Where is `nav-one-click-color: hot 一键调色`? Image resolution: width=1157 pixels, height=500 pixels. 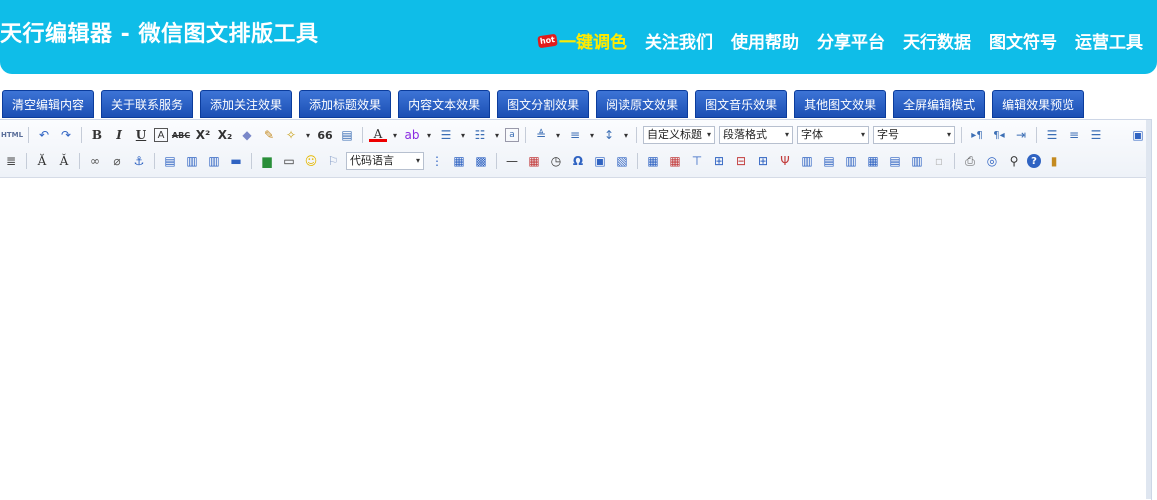
nav-one-click-color: hot 一键调色 is located at coordinates (582, 40).